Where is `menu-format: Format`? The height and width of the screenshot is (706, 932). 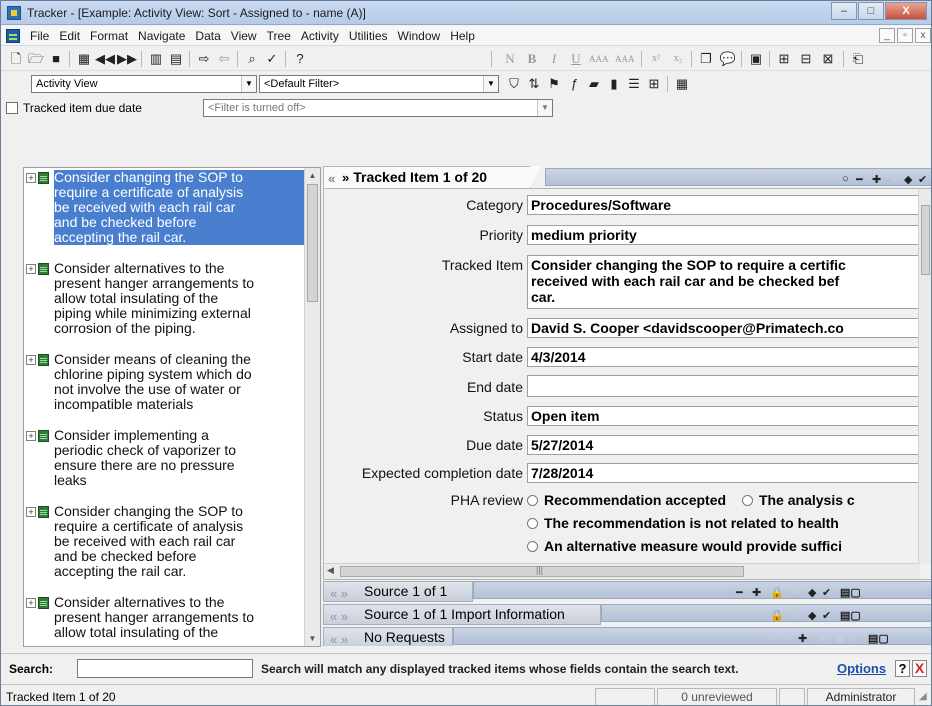
menu-format: Format is located at coordinates (109, 36).